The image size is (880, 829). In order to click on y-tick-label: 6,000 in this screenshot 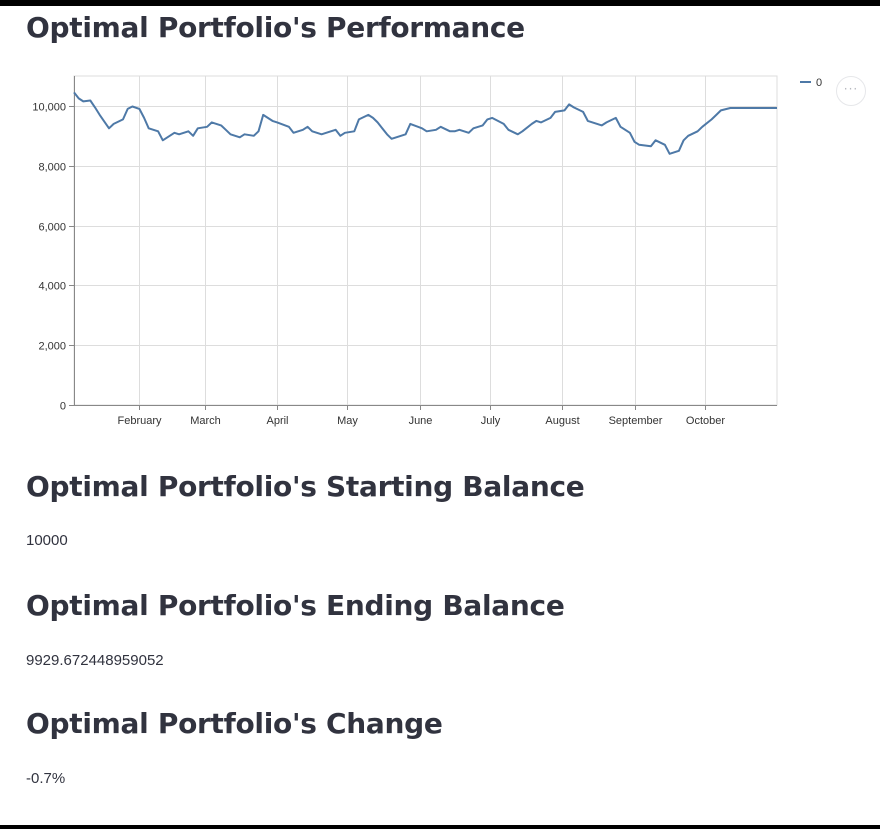, I will do `click(52, 228)`.